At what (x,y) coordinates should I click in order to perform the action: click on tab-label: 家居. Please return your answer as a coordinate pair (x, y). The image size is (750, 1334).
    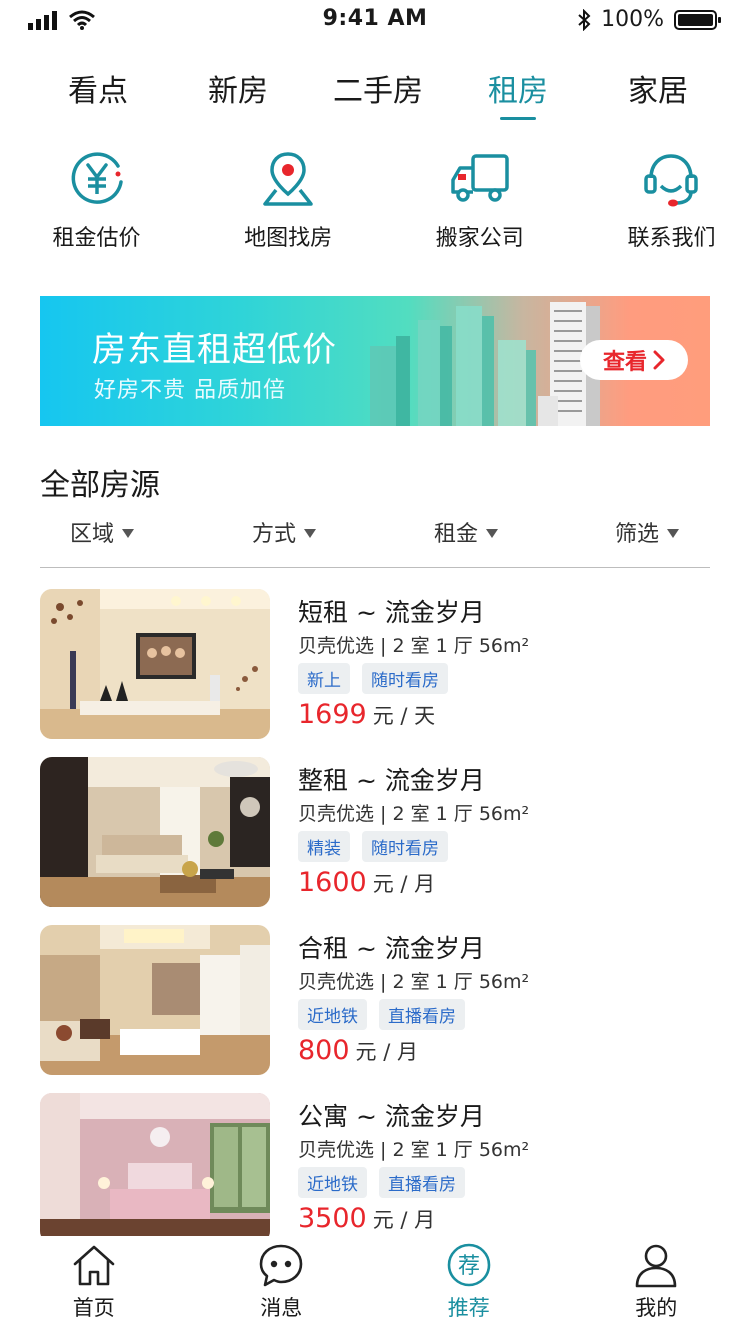
    Looking at the image, I should click on (658, 91).